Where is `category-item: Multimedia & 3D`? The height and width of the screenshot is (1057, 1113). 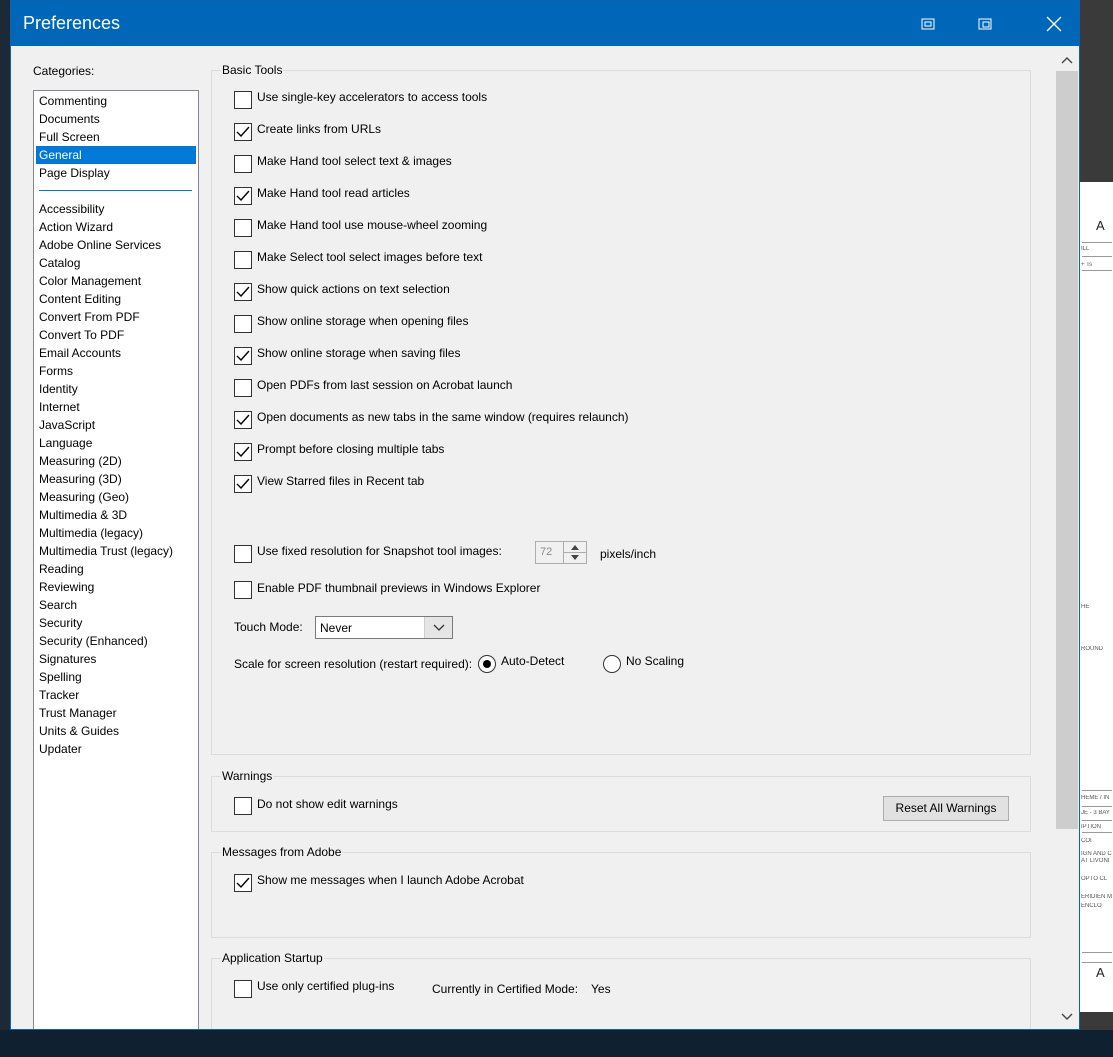 category-item: Multimedia & 3D is located at coordinates (116, 515).